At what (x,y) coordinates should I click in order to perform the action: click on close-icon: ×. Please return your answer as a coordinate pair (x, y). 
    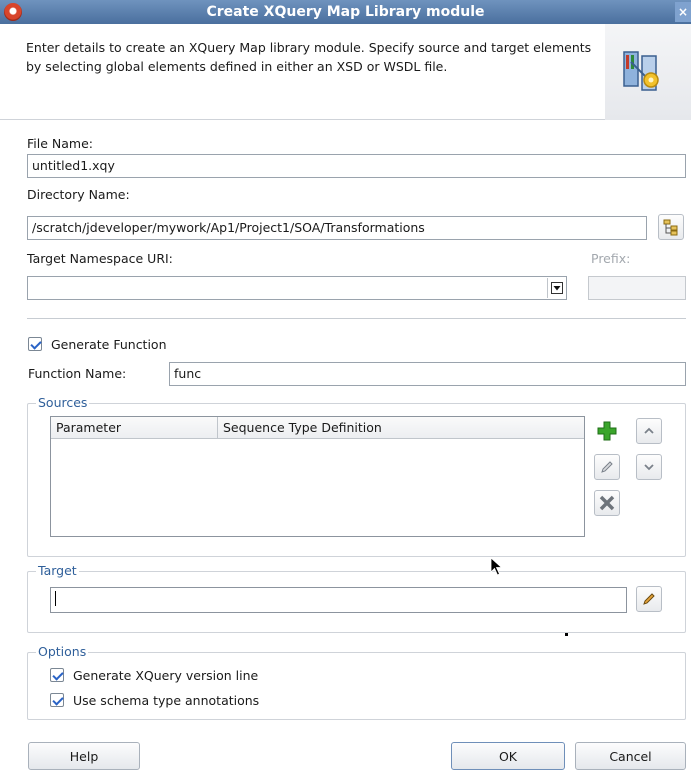
    Looking at the image, I should click on (683, 12).